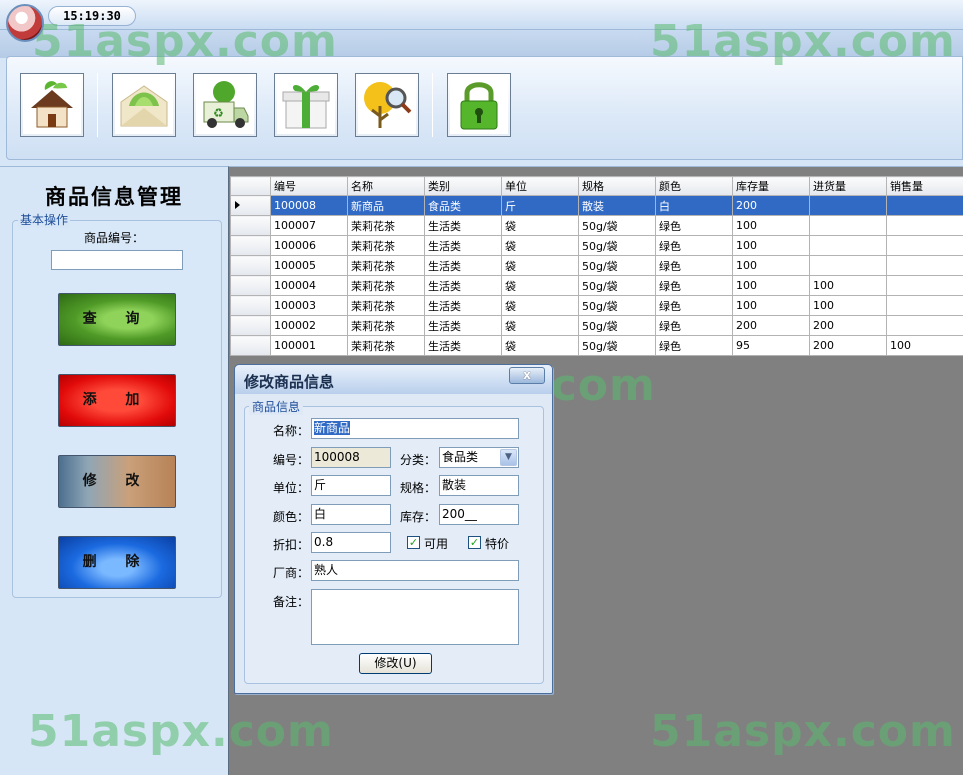 The width and height of the screenshot is (963, 775). What do you see at coordinates (306, 105) in the screenshot?
I see `gift-button` at bounding box center [306, 105].